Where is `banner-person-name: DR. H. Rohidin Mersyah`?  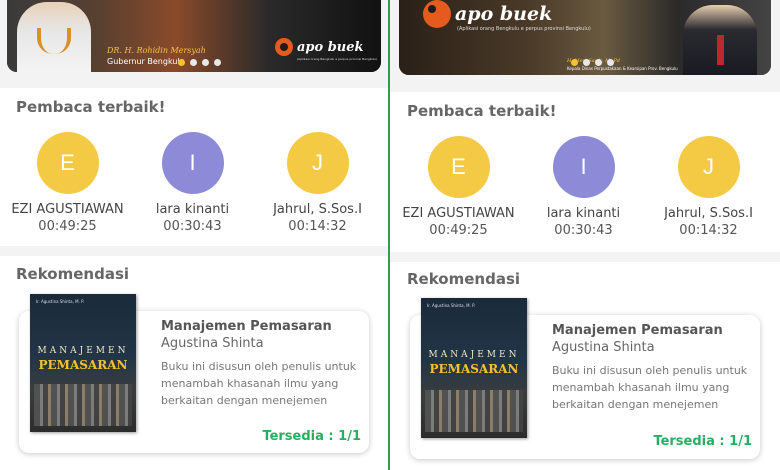 banner-person-name: DR. H. Rohidin Mersyah is located at coordinates (156, 50).